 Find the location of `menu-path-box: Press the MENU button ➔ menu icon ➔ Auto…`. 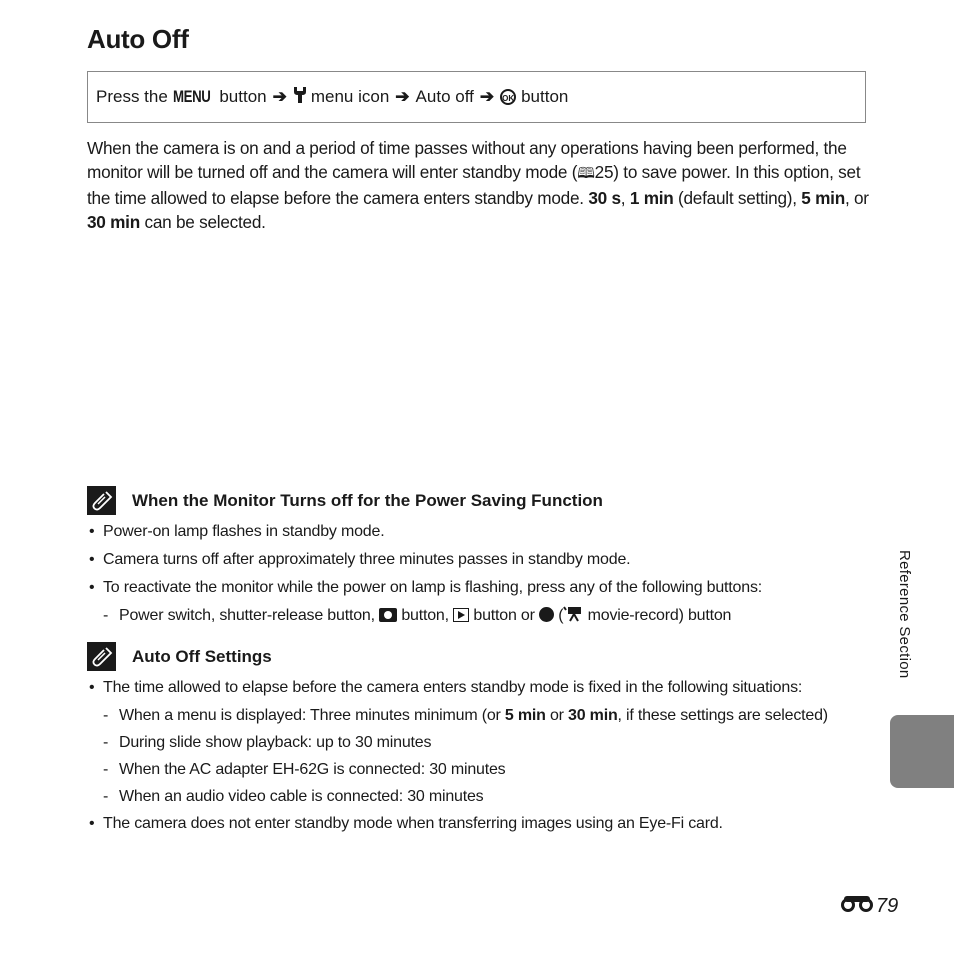

menu-path-box: Press the MENU button ➔ menu icon ➔ Auto… is located at coordinates (476, 97).